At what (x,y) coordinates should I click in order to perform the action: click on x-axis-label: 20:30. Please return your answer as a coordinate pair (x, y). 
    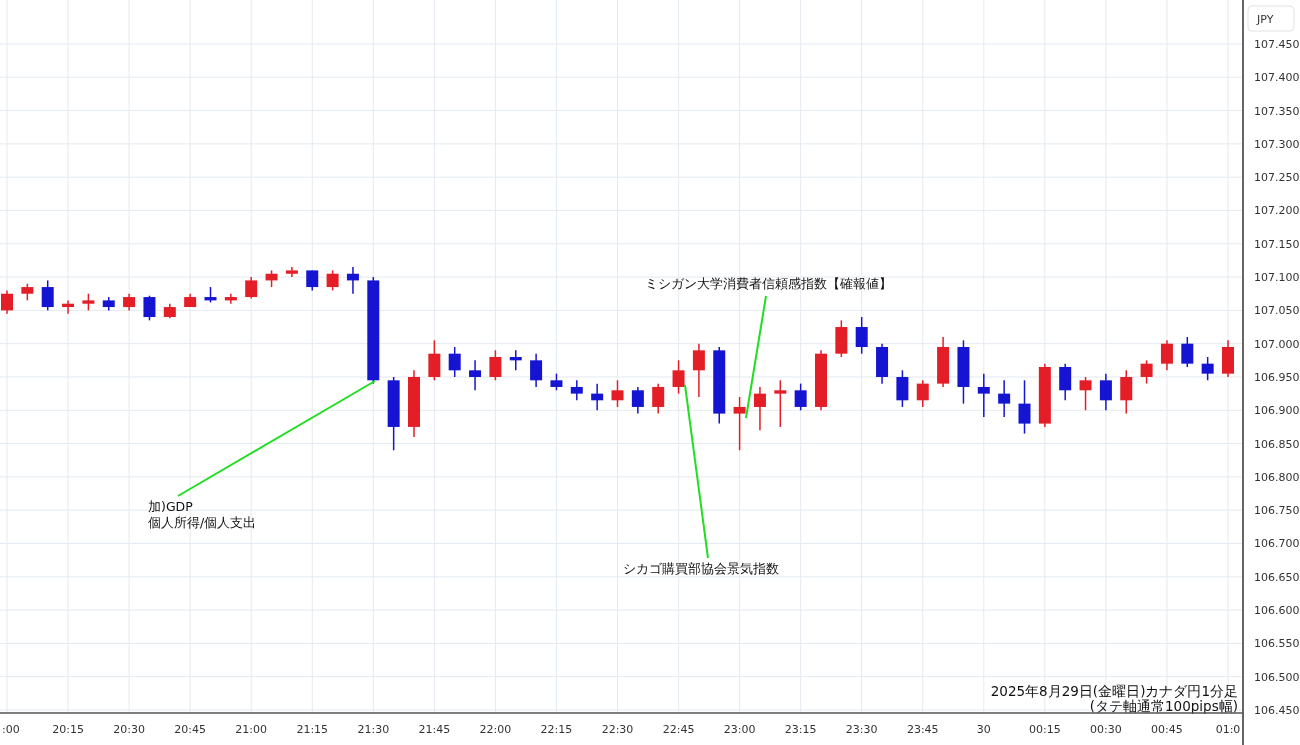
    Looking at the image, I should click on (129, 729).